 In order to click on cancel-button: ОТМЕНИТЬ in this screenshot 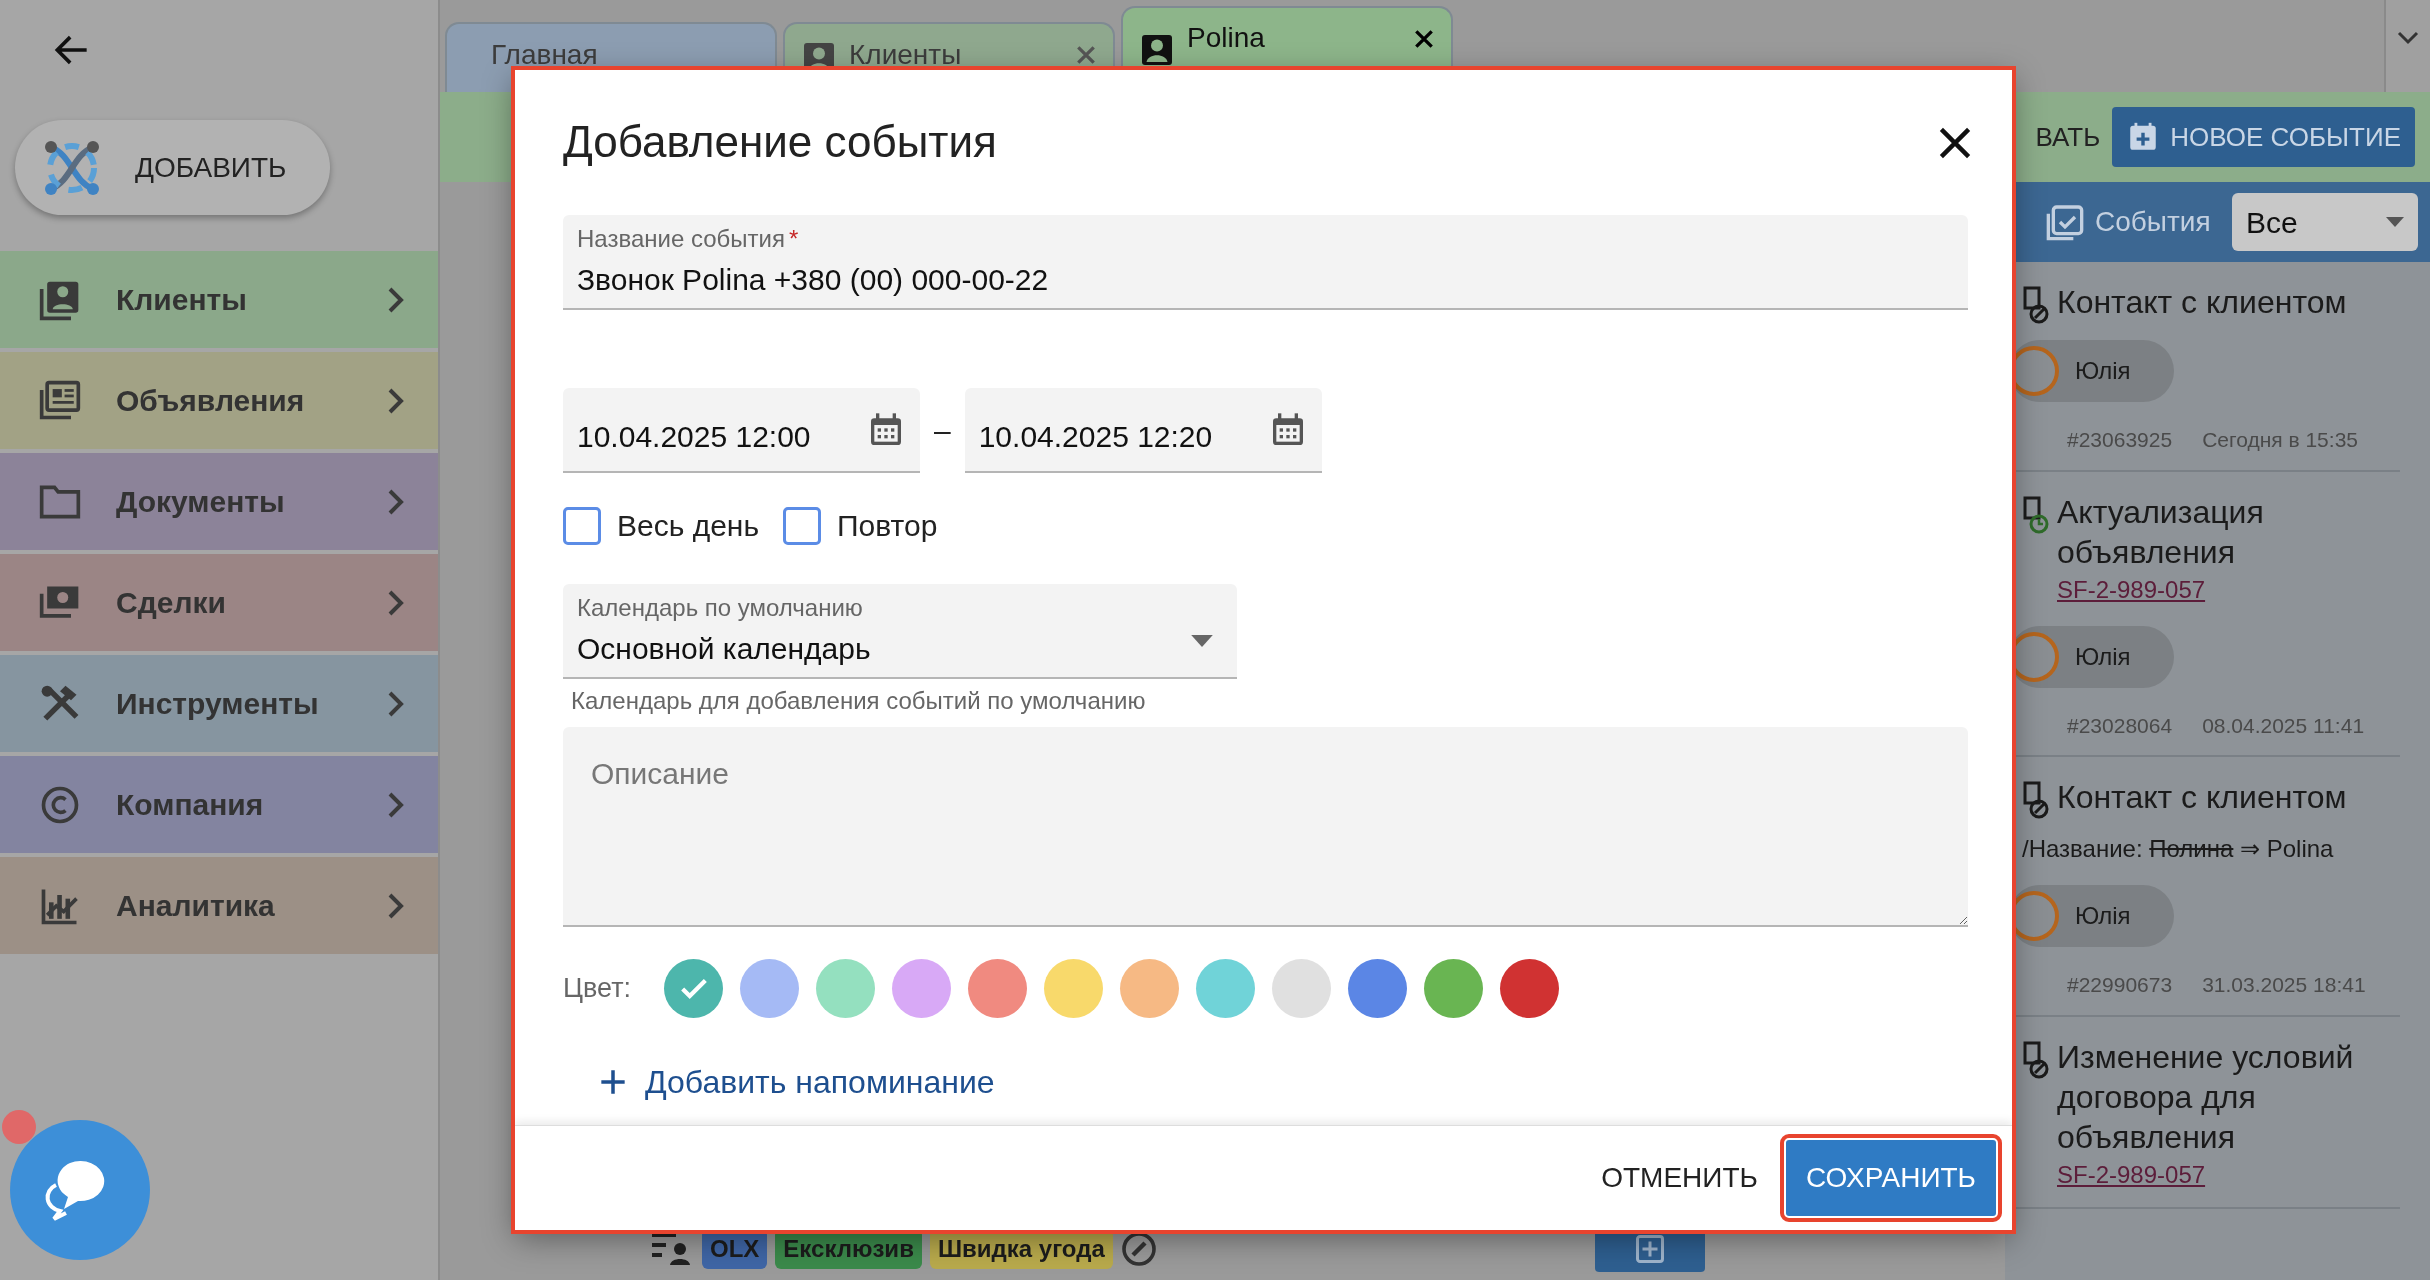, I will do `click(1679, 1178)`.